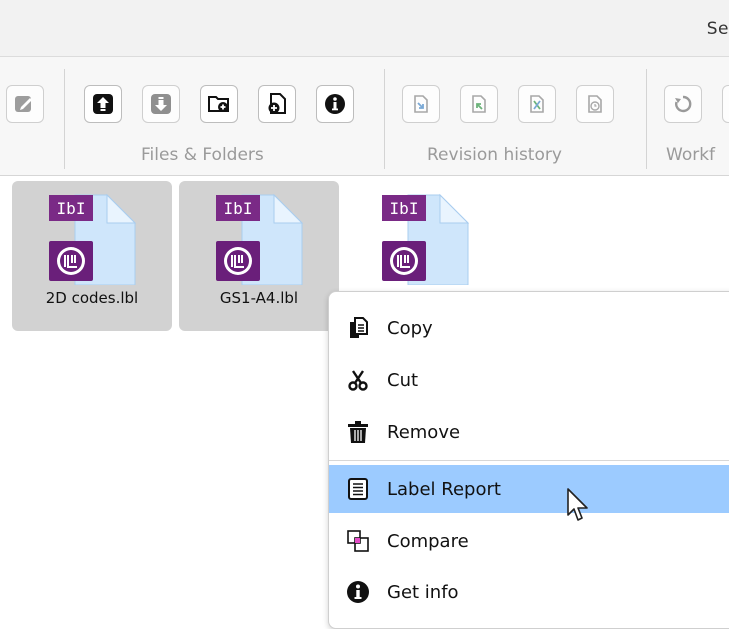 The image size is (729, 629). What do you see at coordinates (494, 155) in the screenshot?
I see `group-label-revision-history: Revision history` at bounding box center [494, 155].